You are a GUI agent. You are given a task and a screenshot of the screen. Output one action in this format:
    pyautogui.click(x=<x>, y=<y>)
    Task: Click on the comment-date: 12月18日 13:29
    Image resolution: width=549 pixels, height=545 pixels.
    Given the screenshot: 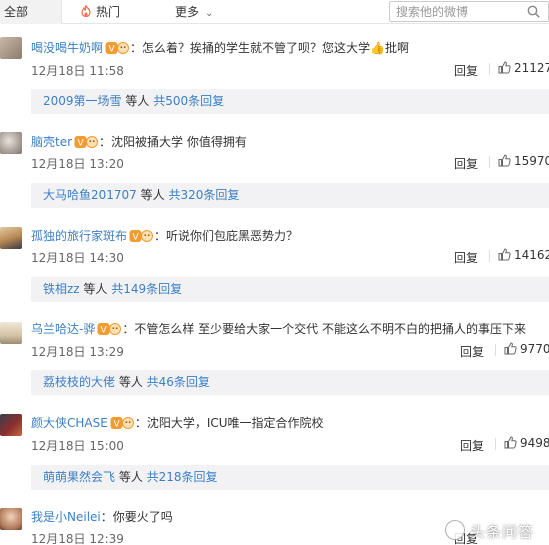 What is the action you would take?
    pyautogui.click(x=77, y=352)
    